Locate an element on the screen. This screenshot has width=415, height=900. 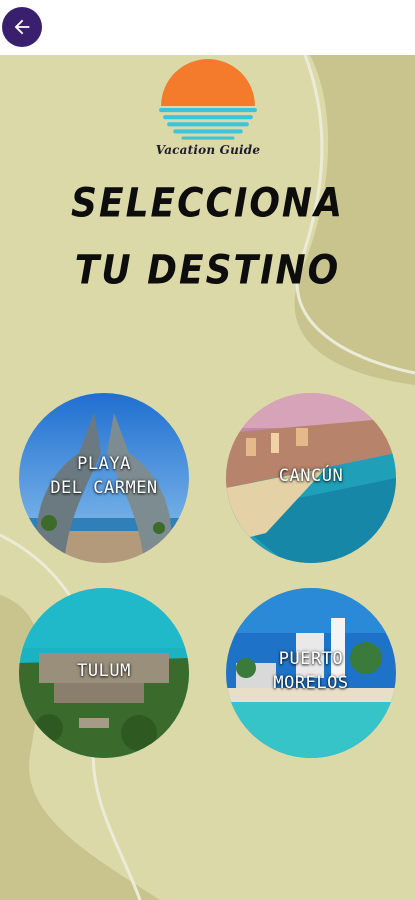
top-bar is located at coordinates (207, 27).